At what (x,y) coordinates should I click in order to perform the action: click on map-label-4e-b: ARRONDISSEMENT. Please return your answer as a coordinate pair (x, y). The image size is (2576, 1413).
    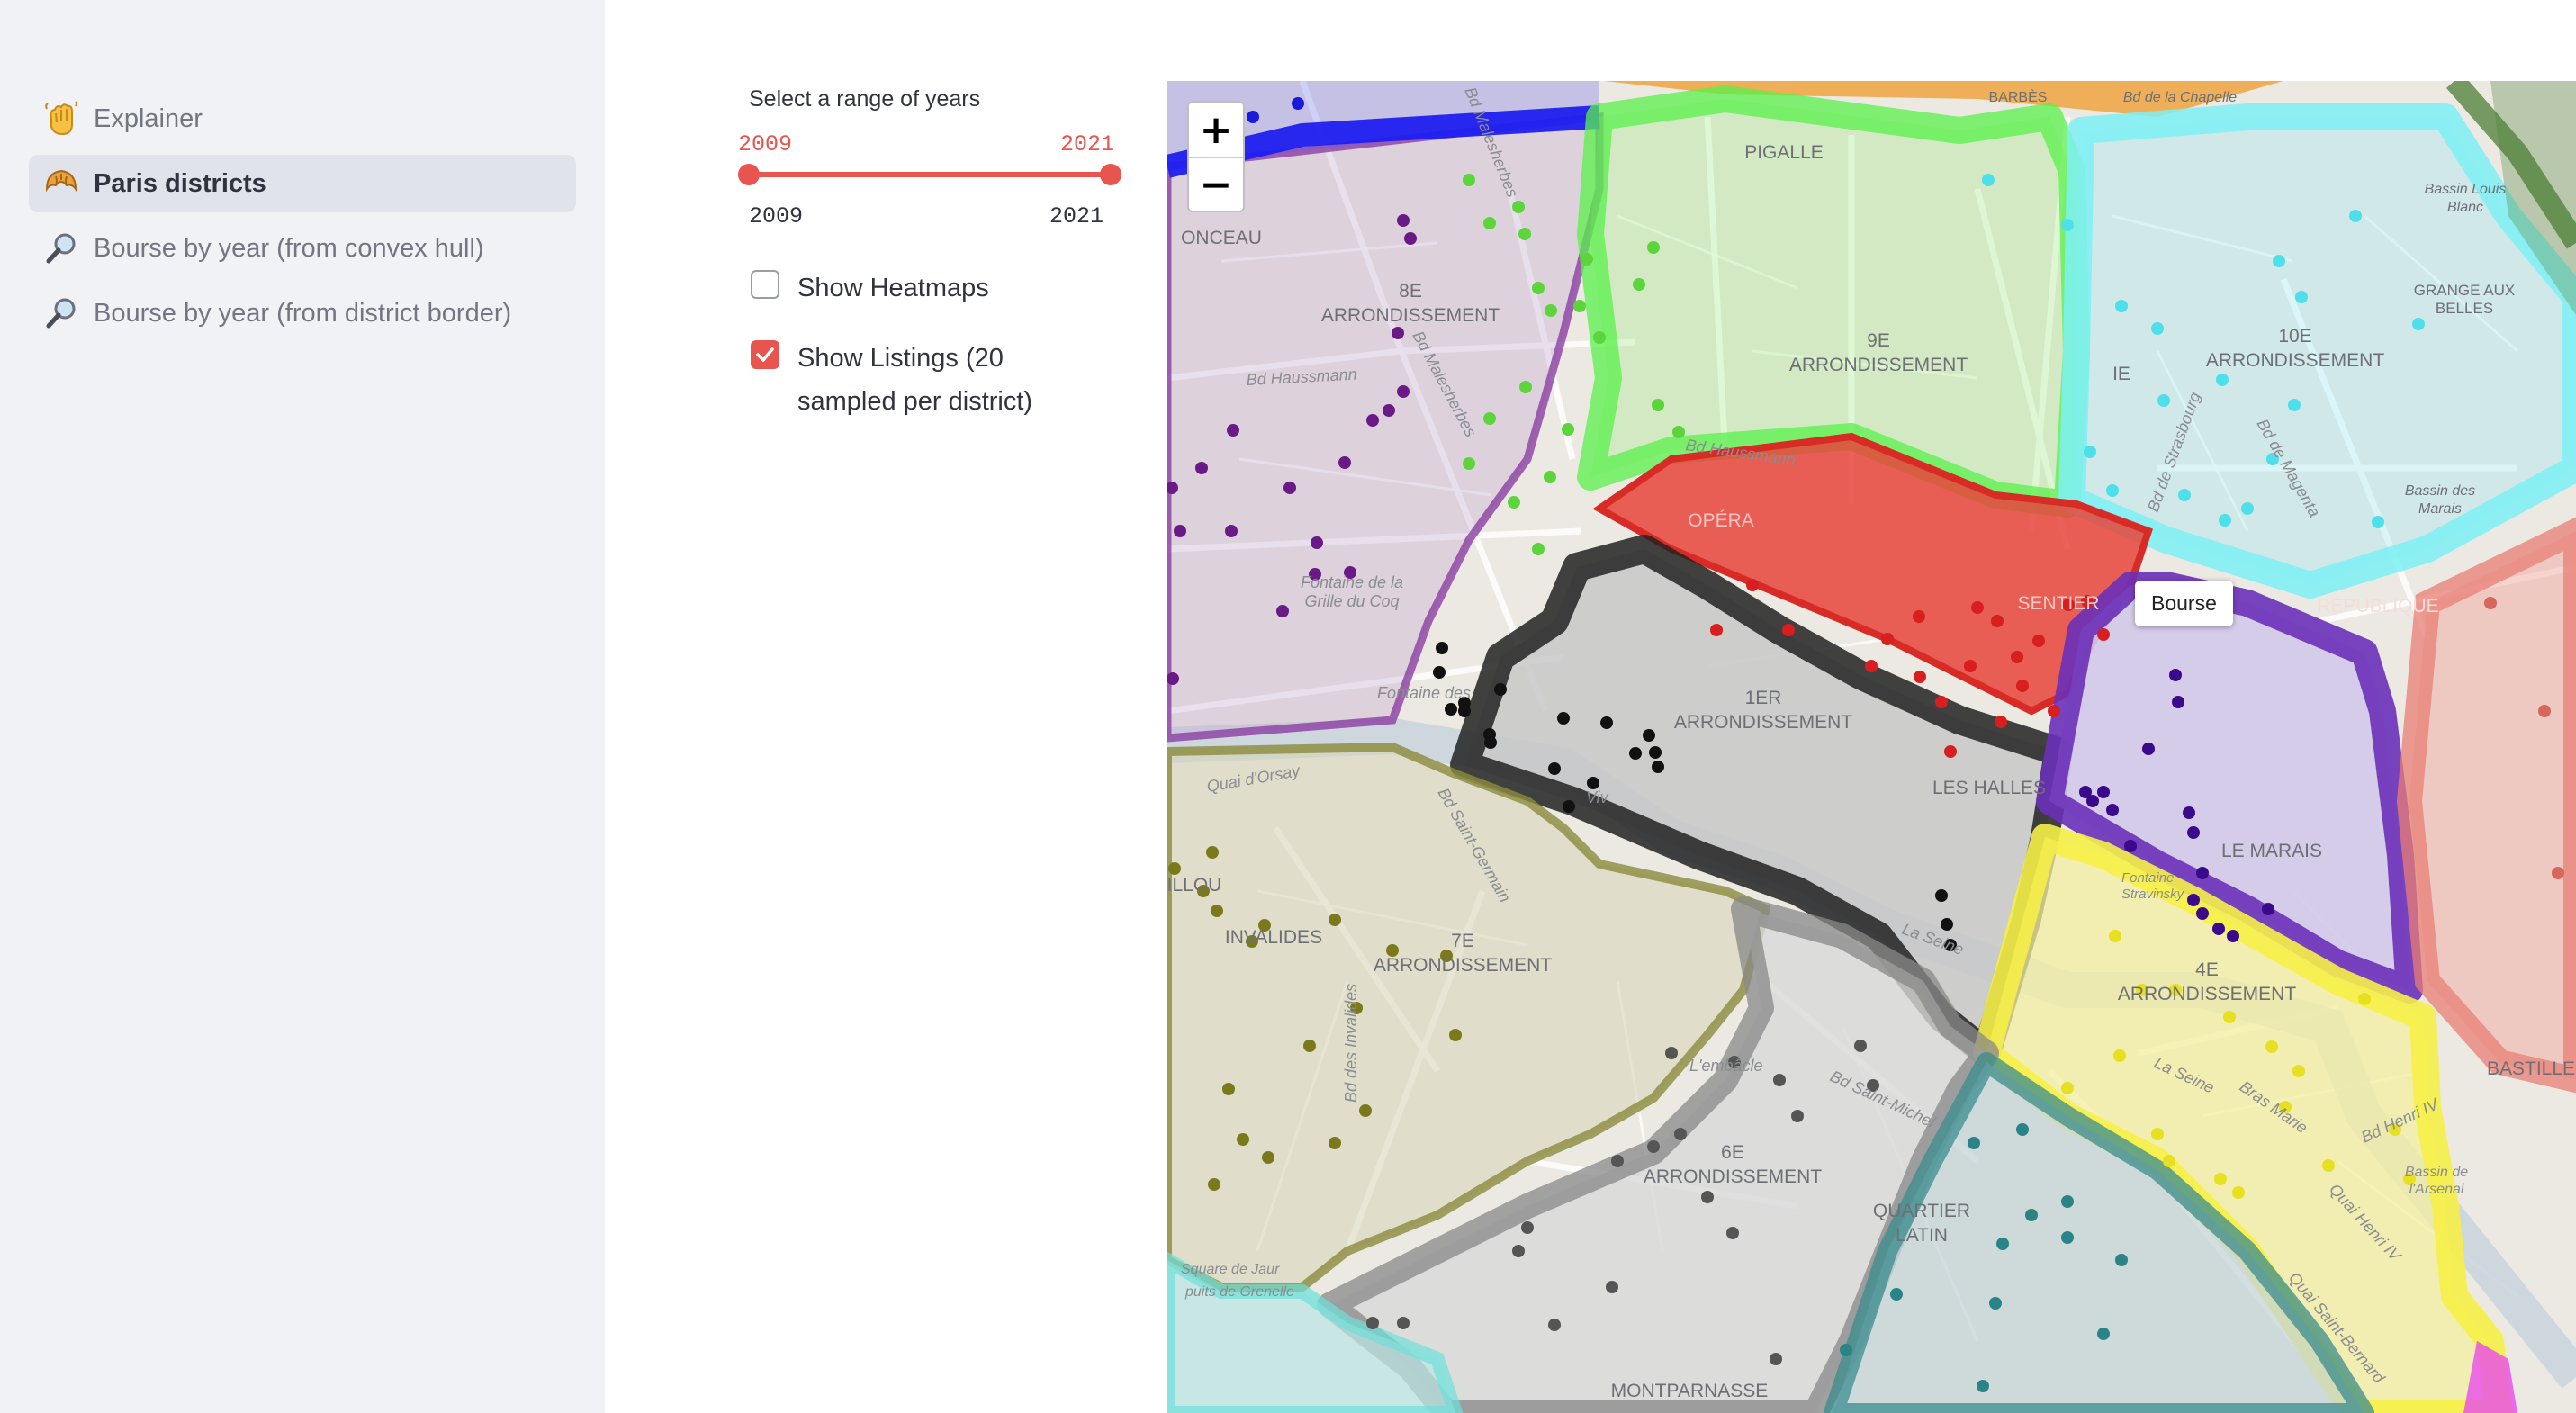
    Looking at the image, I should click on (2207, 994).